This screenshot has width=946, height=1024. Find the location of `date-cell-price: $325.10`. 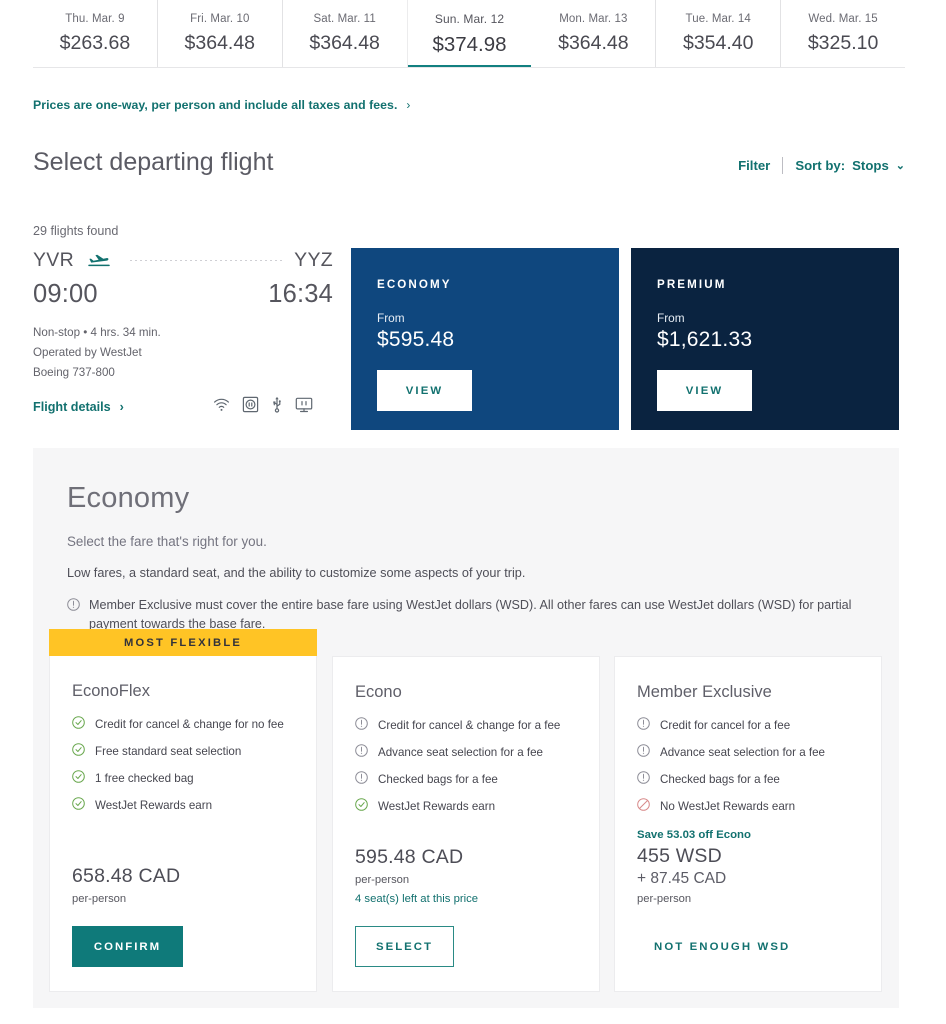

date-cell-price: $325.10 is located at coordinates (843, 43).